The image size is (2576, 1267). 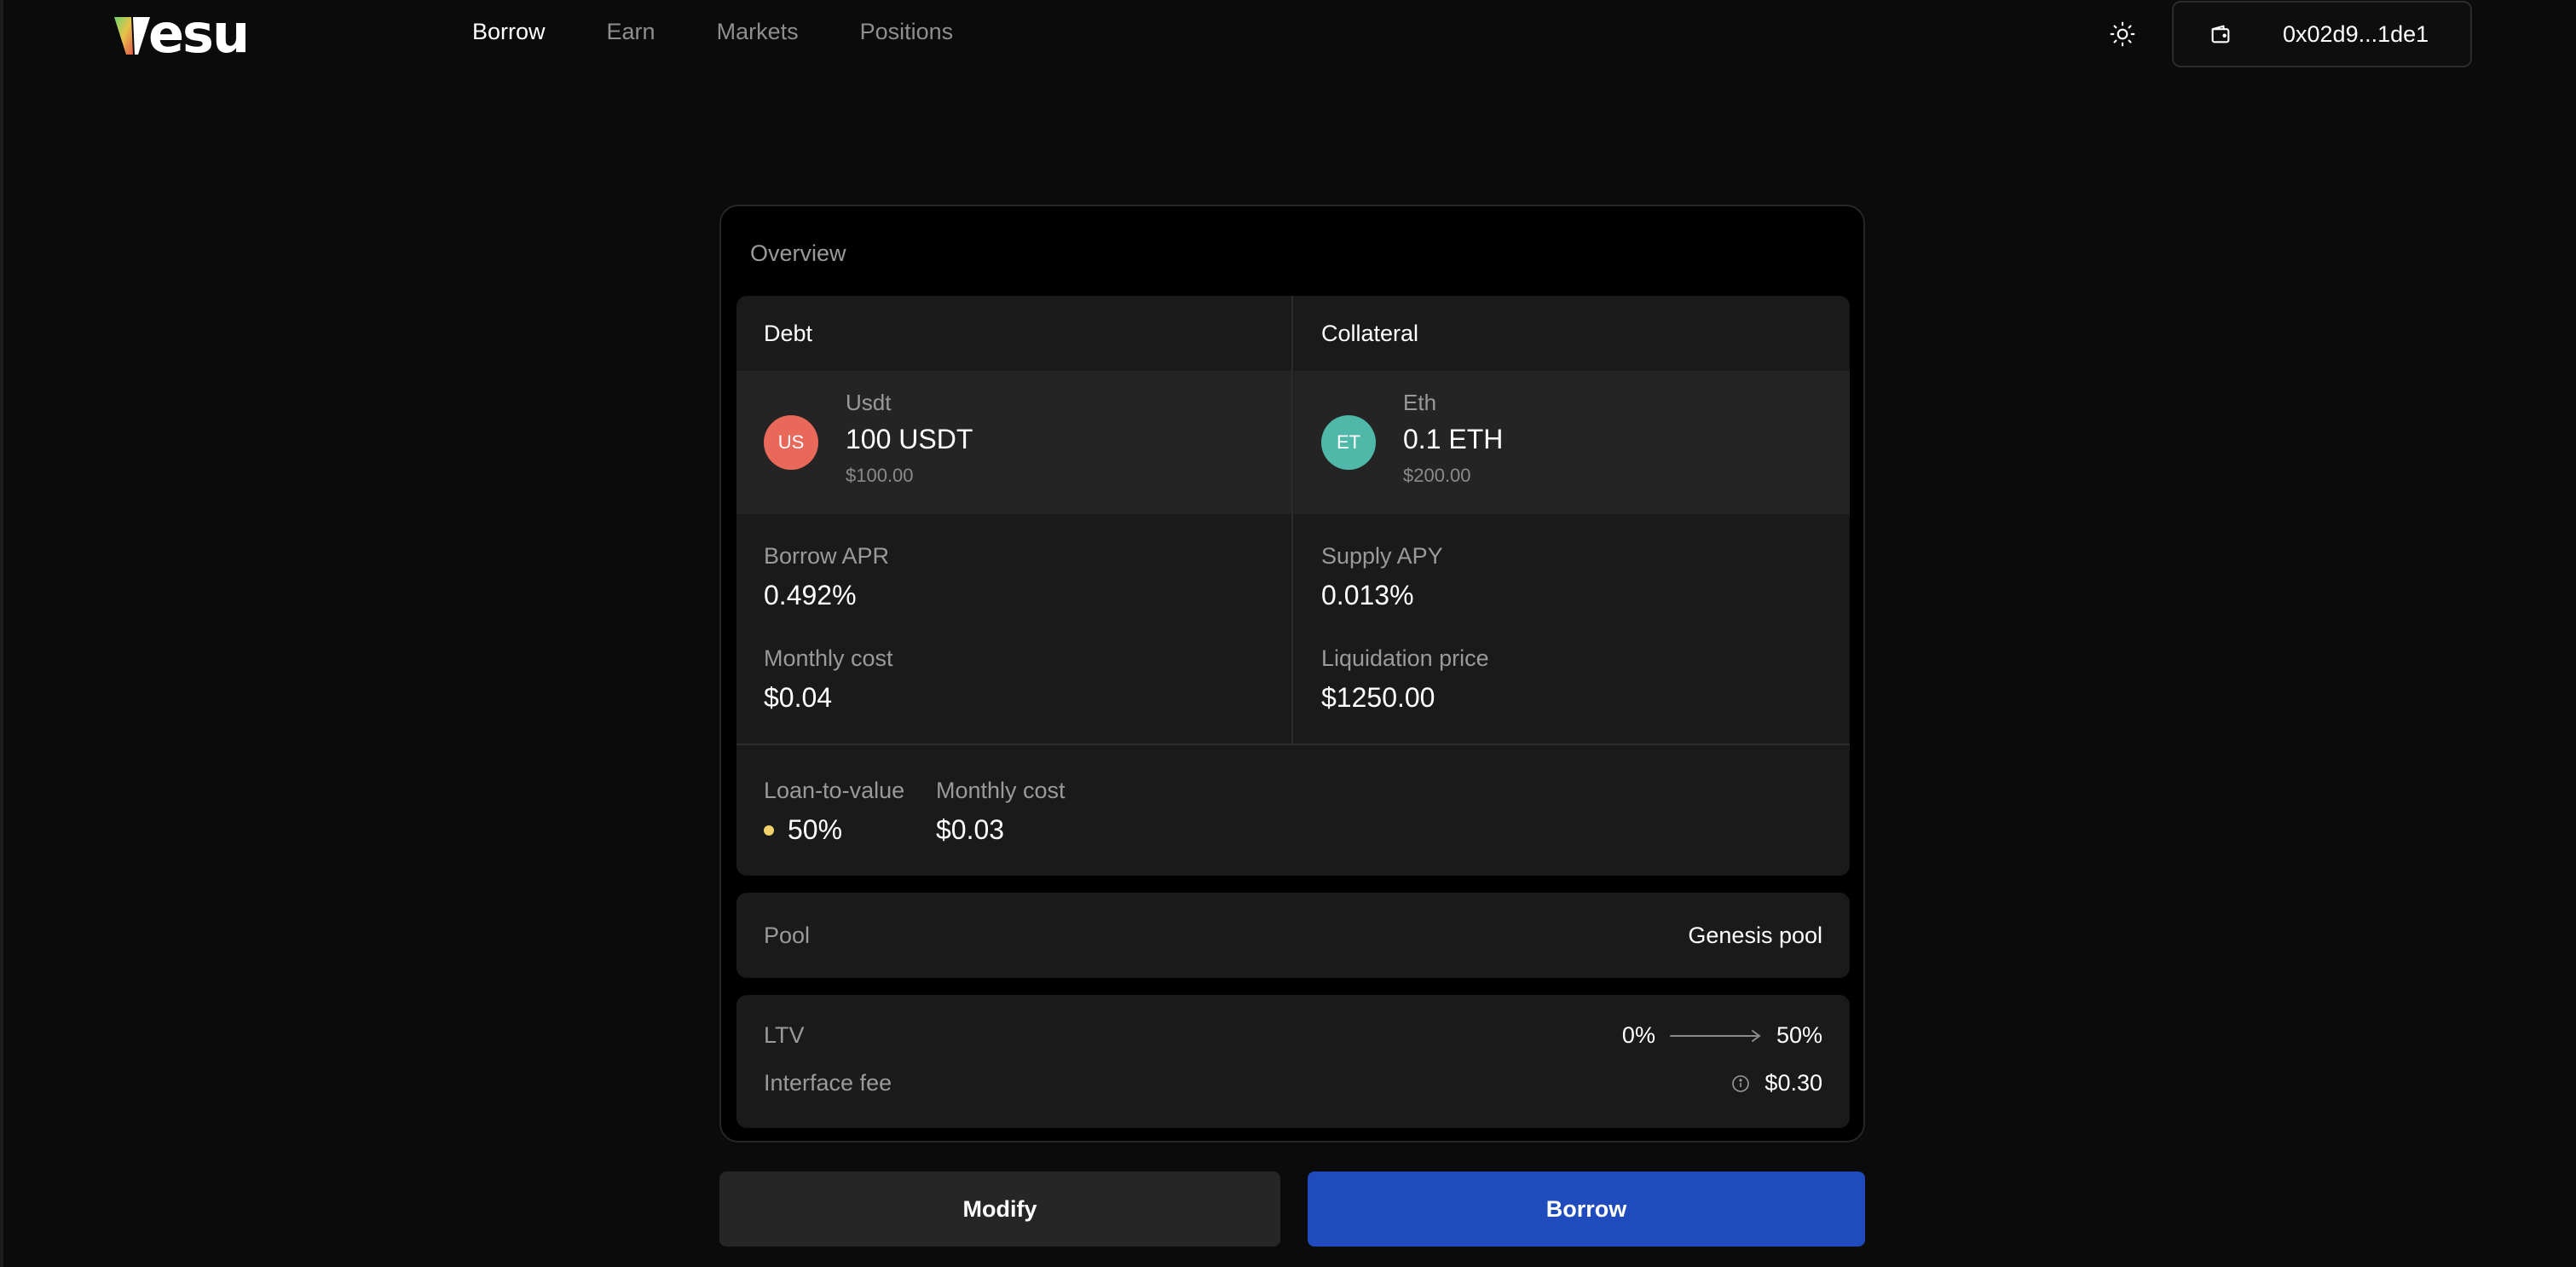 I want to click on ltv-value: 50%, so click(x=815, y=829).